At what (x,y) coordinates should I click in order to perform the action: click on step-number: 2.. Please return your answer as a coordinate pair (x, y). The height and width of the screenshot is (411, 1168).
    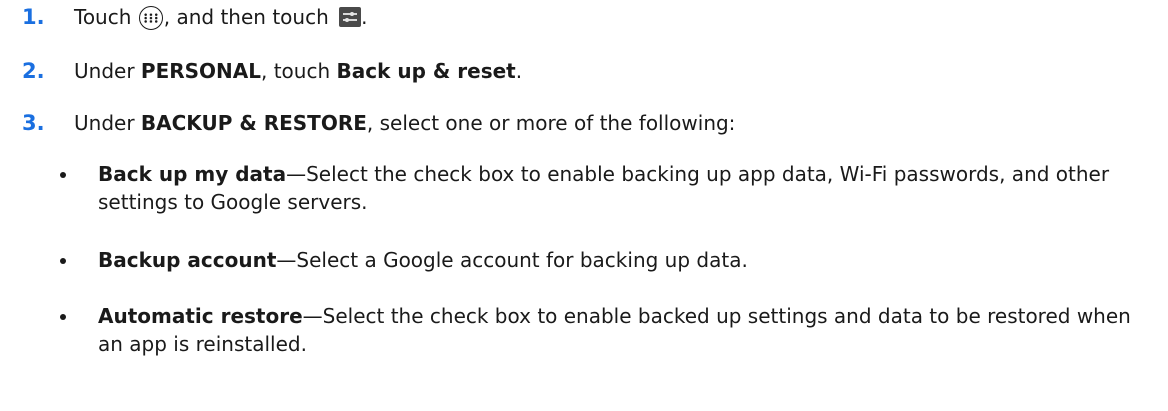
    Looking at the image, I should click on (33, 71).